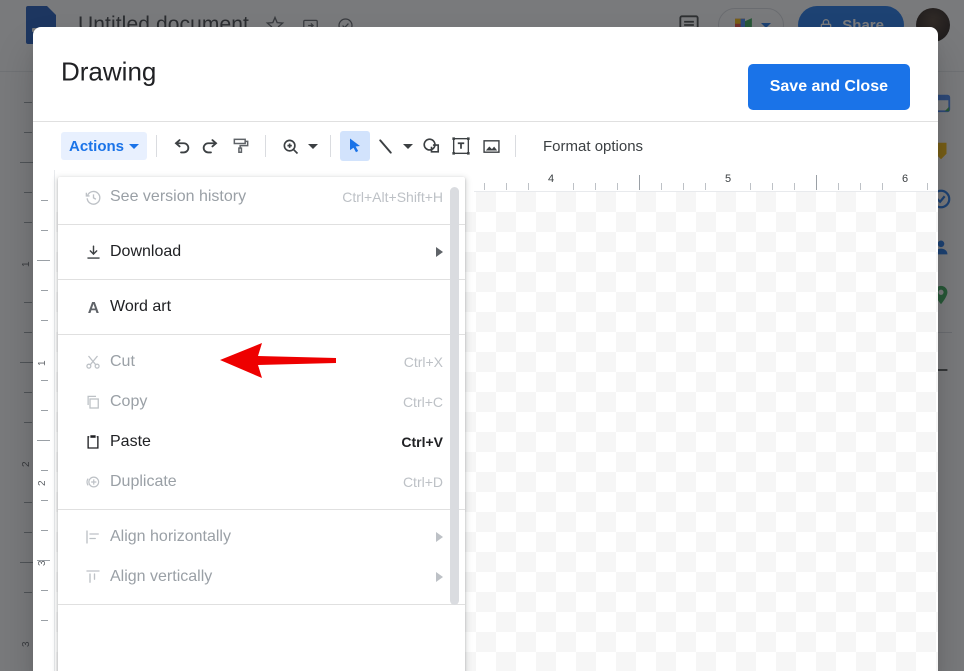 The image size is (964, 671). I want to click on shape-icon, so click(431, 146).